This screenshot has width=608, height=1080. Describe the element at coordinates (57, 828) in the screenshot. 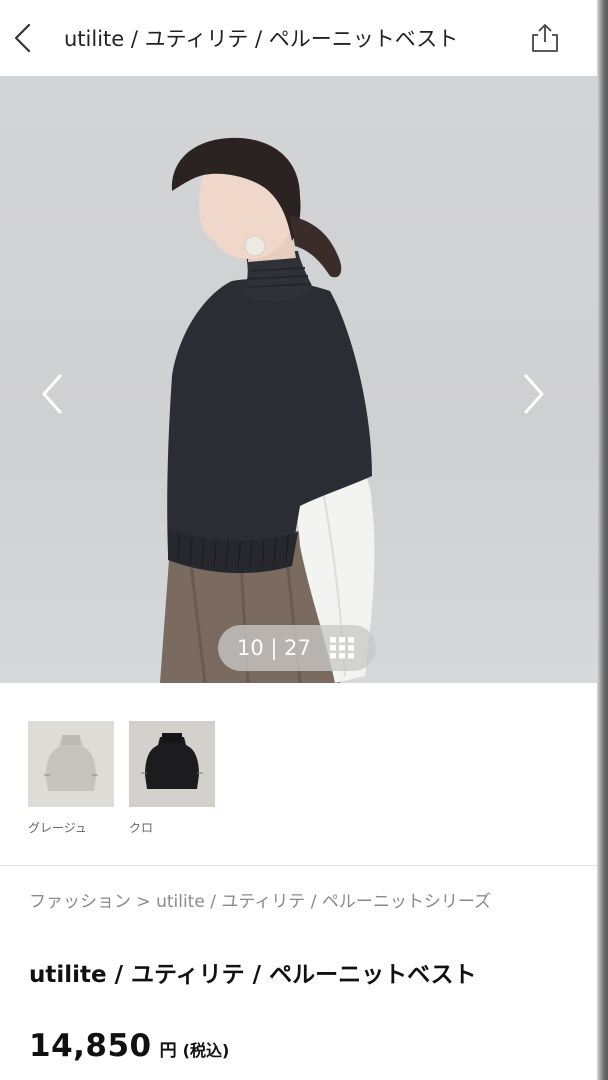

I see `swatch-label: グレージュ` at that location.